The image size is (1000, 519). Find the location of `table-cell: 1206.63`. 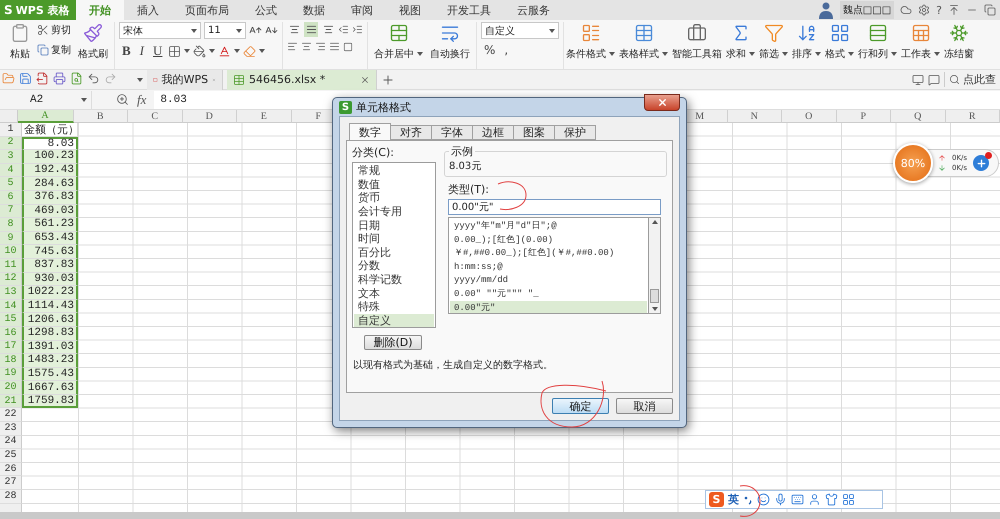

table-cell: 1206.63 is located at coordinates (50, 320).